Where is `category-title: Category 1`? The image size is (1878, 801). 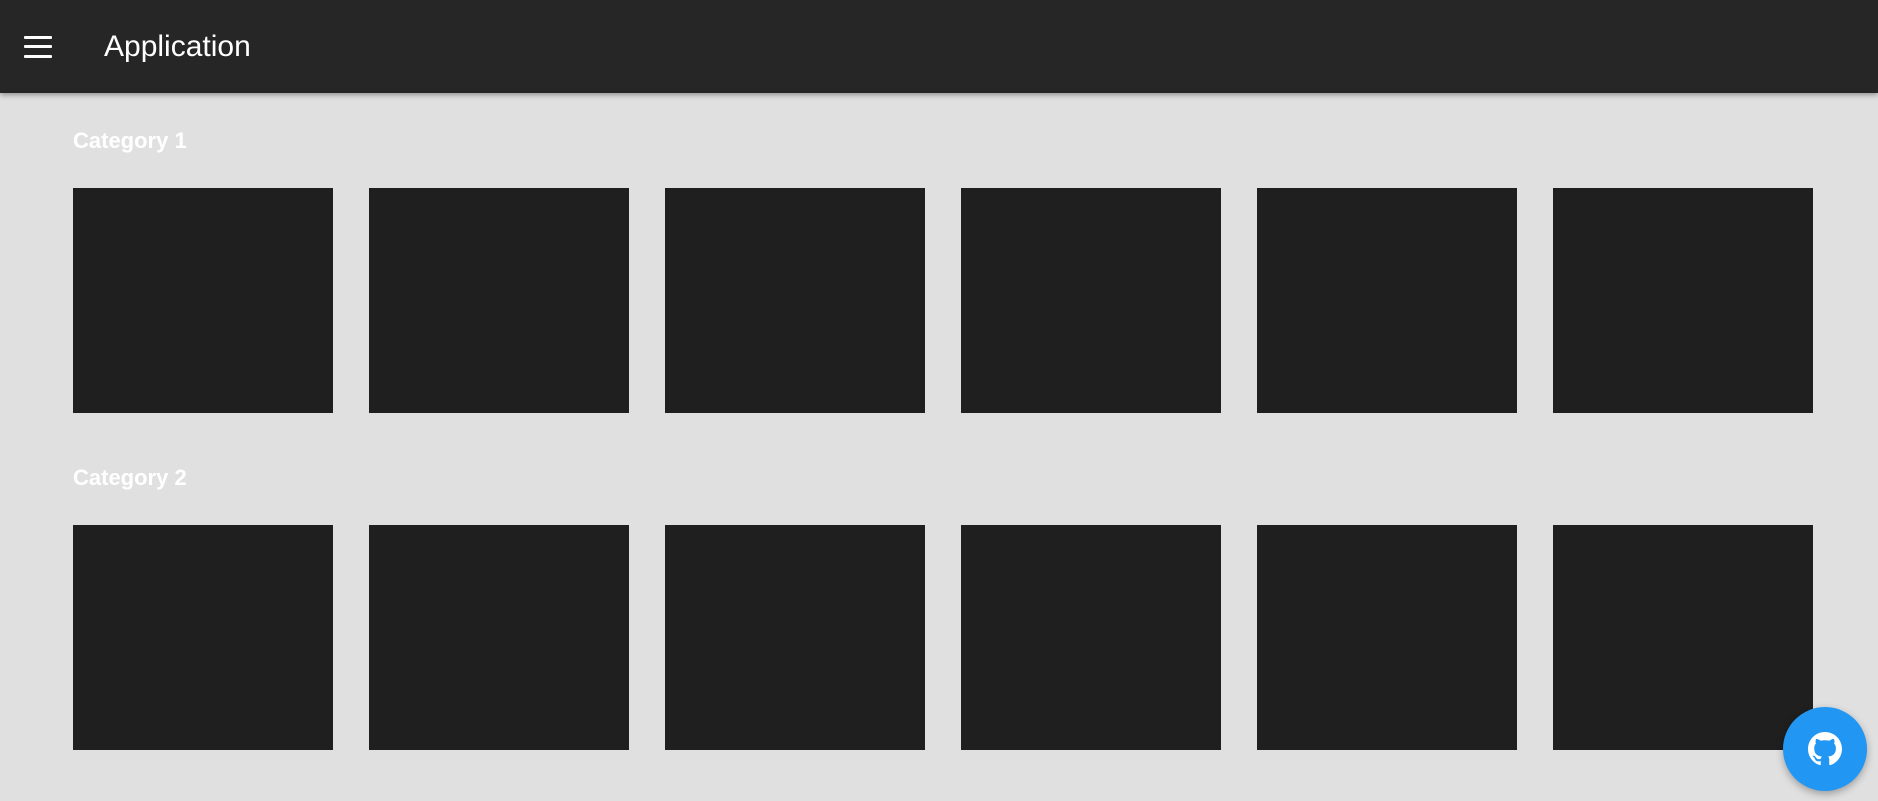 category-title: Category 1 is located at coordinates (130, 140).